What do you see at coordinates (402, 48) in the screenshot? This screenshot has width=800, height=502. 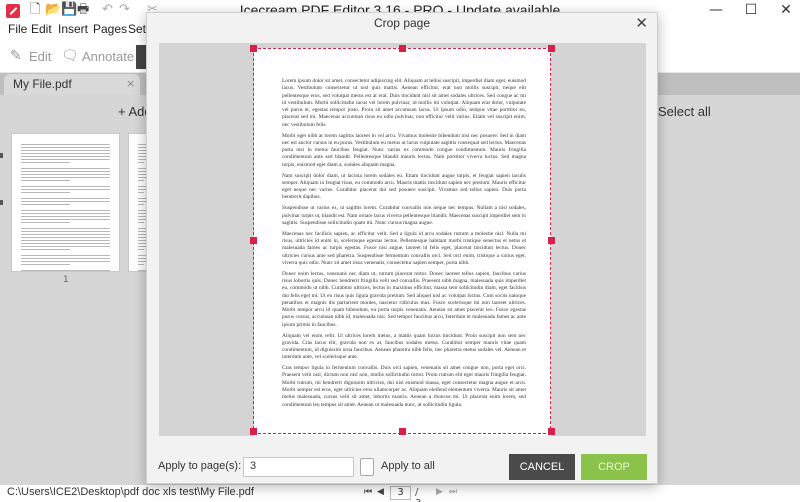 I see `crop-handle-top` at bounding box center [402, 48].